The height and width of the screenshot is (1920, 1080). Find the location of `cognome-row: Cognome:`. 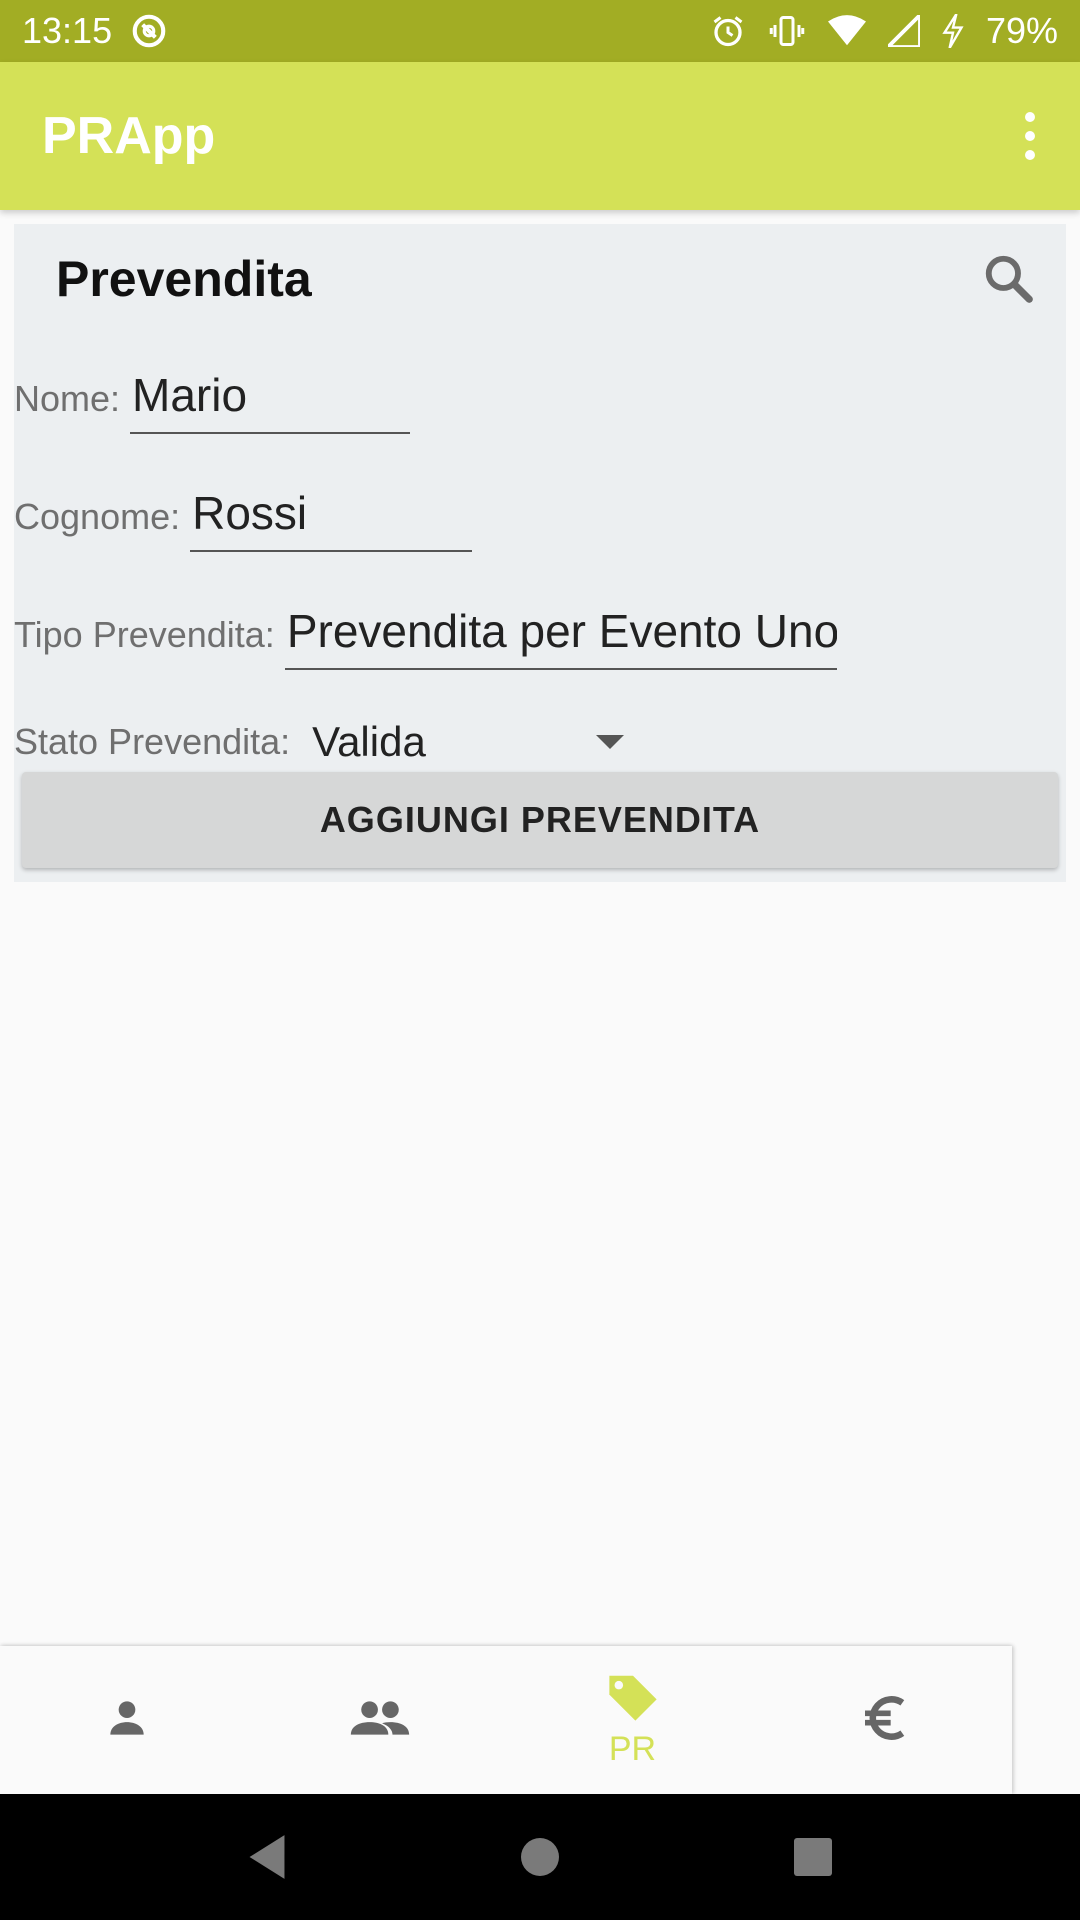

cognome-row: Cognome: is located at coordinates (243, 519).